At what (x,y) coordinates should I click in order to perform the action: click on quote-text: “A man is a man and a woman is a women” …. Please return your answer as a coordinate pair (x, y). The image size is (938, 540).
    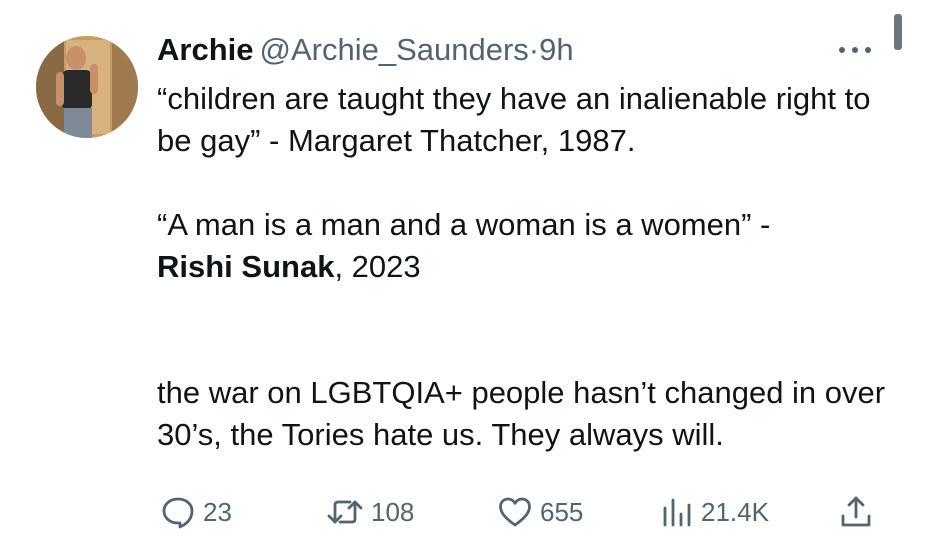
    Looking at the image, I should click on (464, 224).